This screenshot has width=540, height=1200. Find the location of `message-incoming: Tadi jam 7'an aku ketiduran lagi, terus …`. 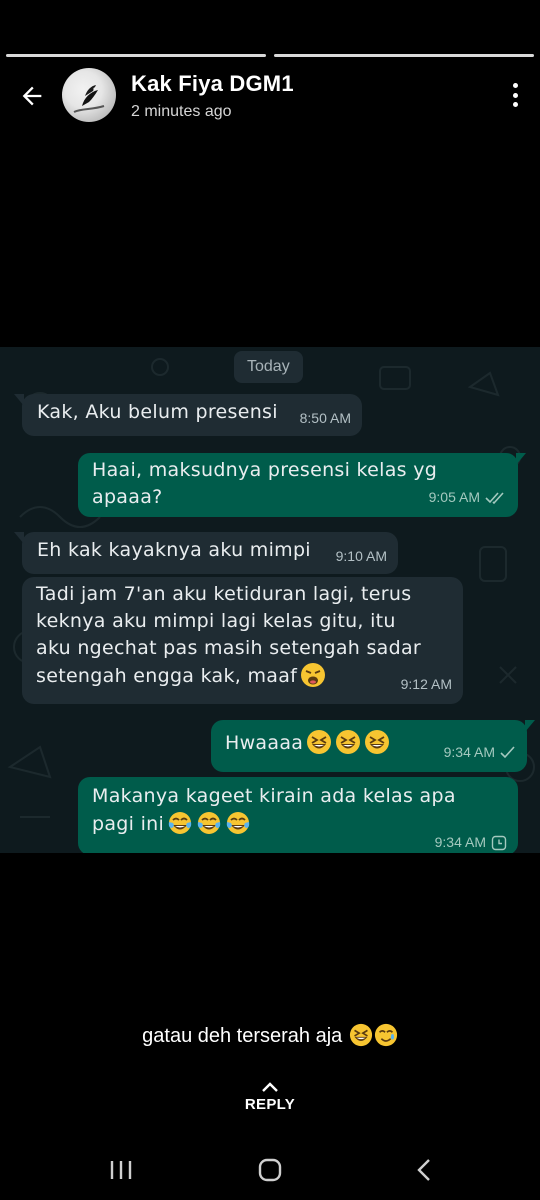

message-incoming: Tadi jam 7'an aku ketiduran lagi, terus … is located at coordinates (242, 640).